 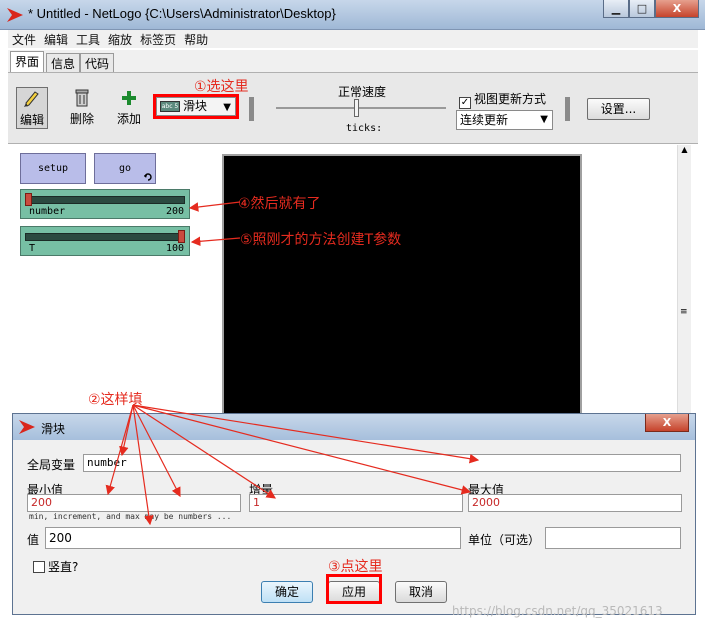 What do you see at coordinates (221, 87) in the screenshot?
I see `annotation-step1: ①选这里` at bounding box center [221, 87].